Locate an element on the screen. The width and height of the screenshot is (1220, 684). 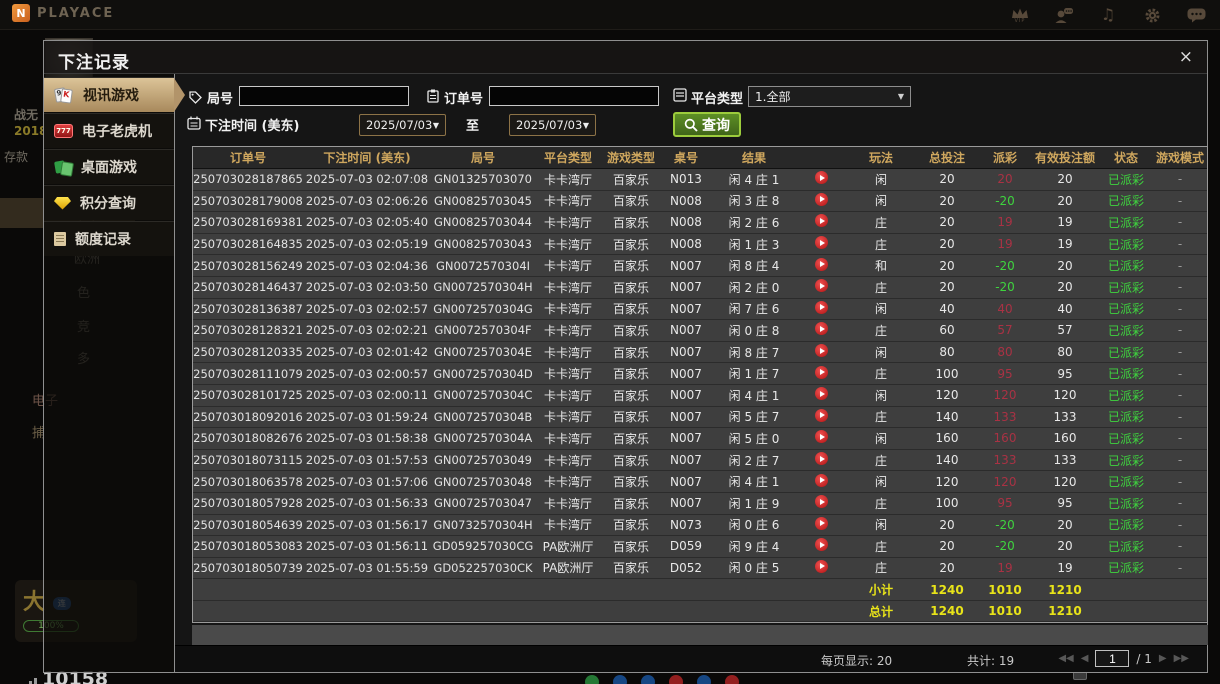
music-icon: ♫ is located at coordinates (1108, 15).